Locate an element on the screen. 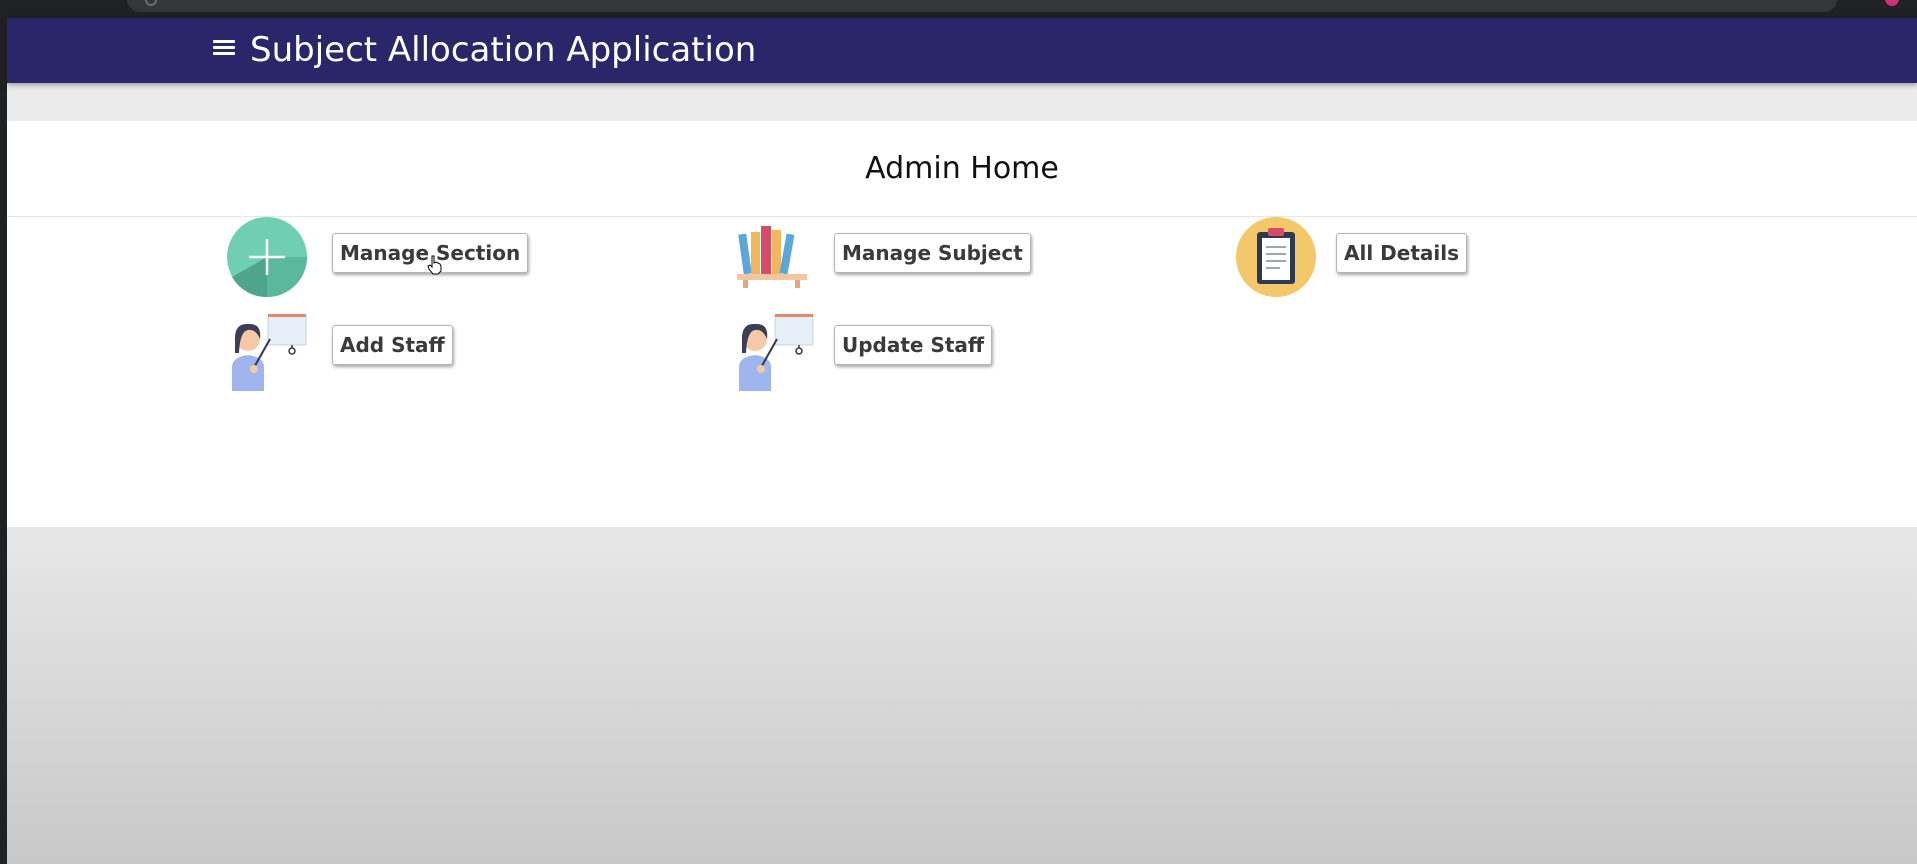 Image resolution: width=1917 pixels, height=864 pixels. browser-toolbar is located at coordinates (962, 9).